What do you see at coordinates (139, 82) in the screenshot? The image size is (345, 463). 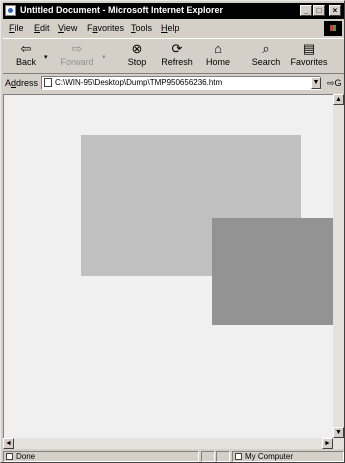 I see `address-value: C:\WIN-95\Desktop\Dump\TMP950656236.htm` at bounding box center [139, 82].